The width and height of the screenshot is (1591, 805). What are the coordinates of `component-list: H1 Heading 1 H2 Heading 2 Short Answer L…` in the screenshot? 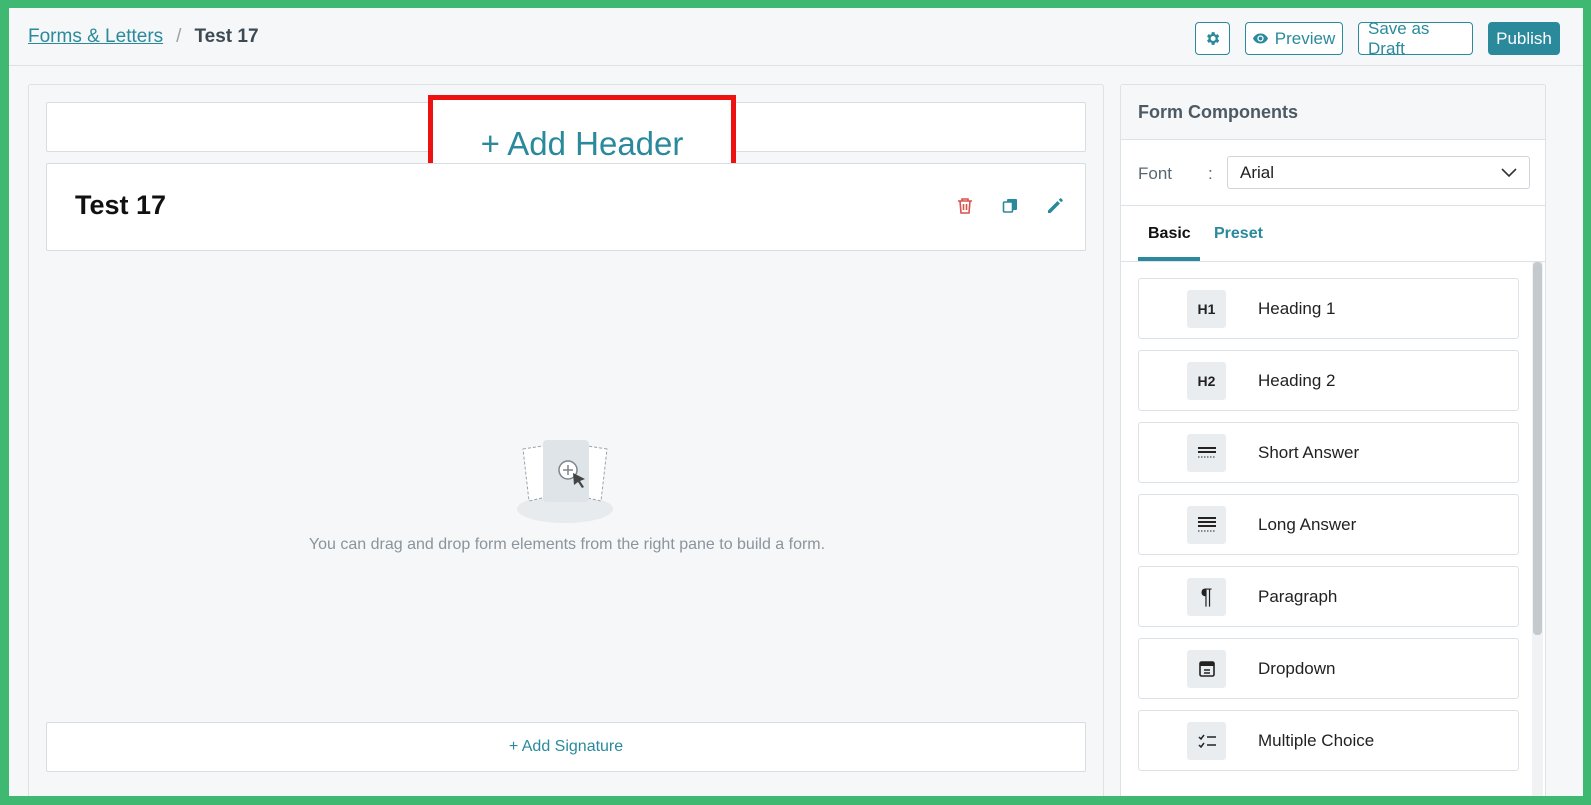 It's located at (1328, 530).